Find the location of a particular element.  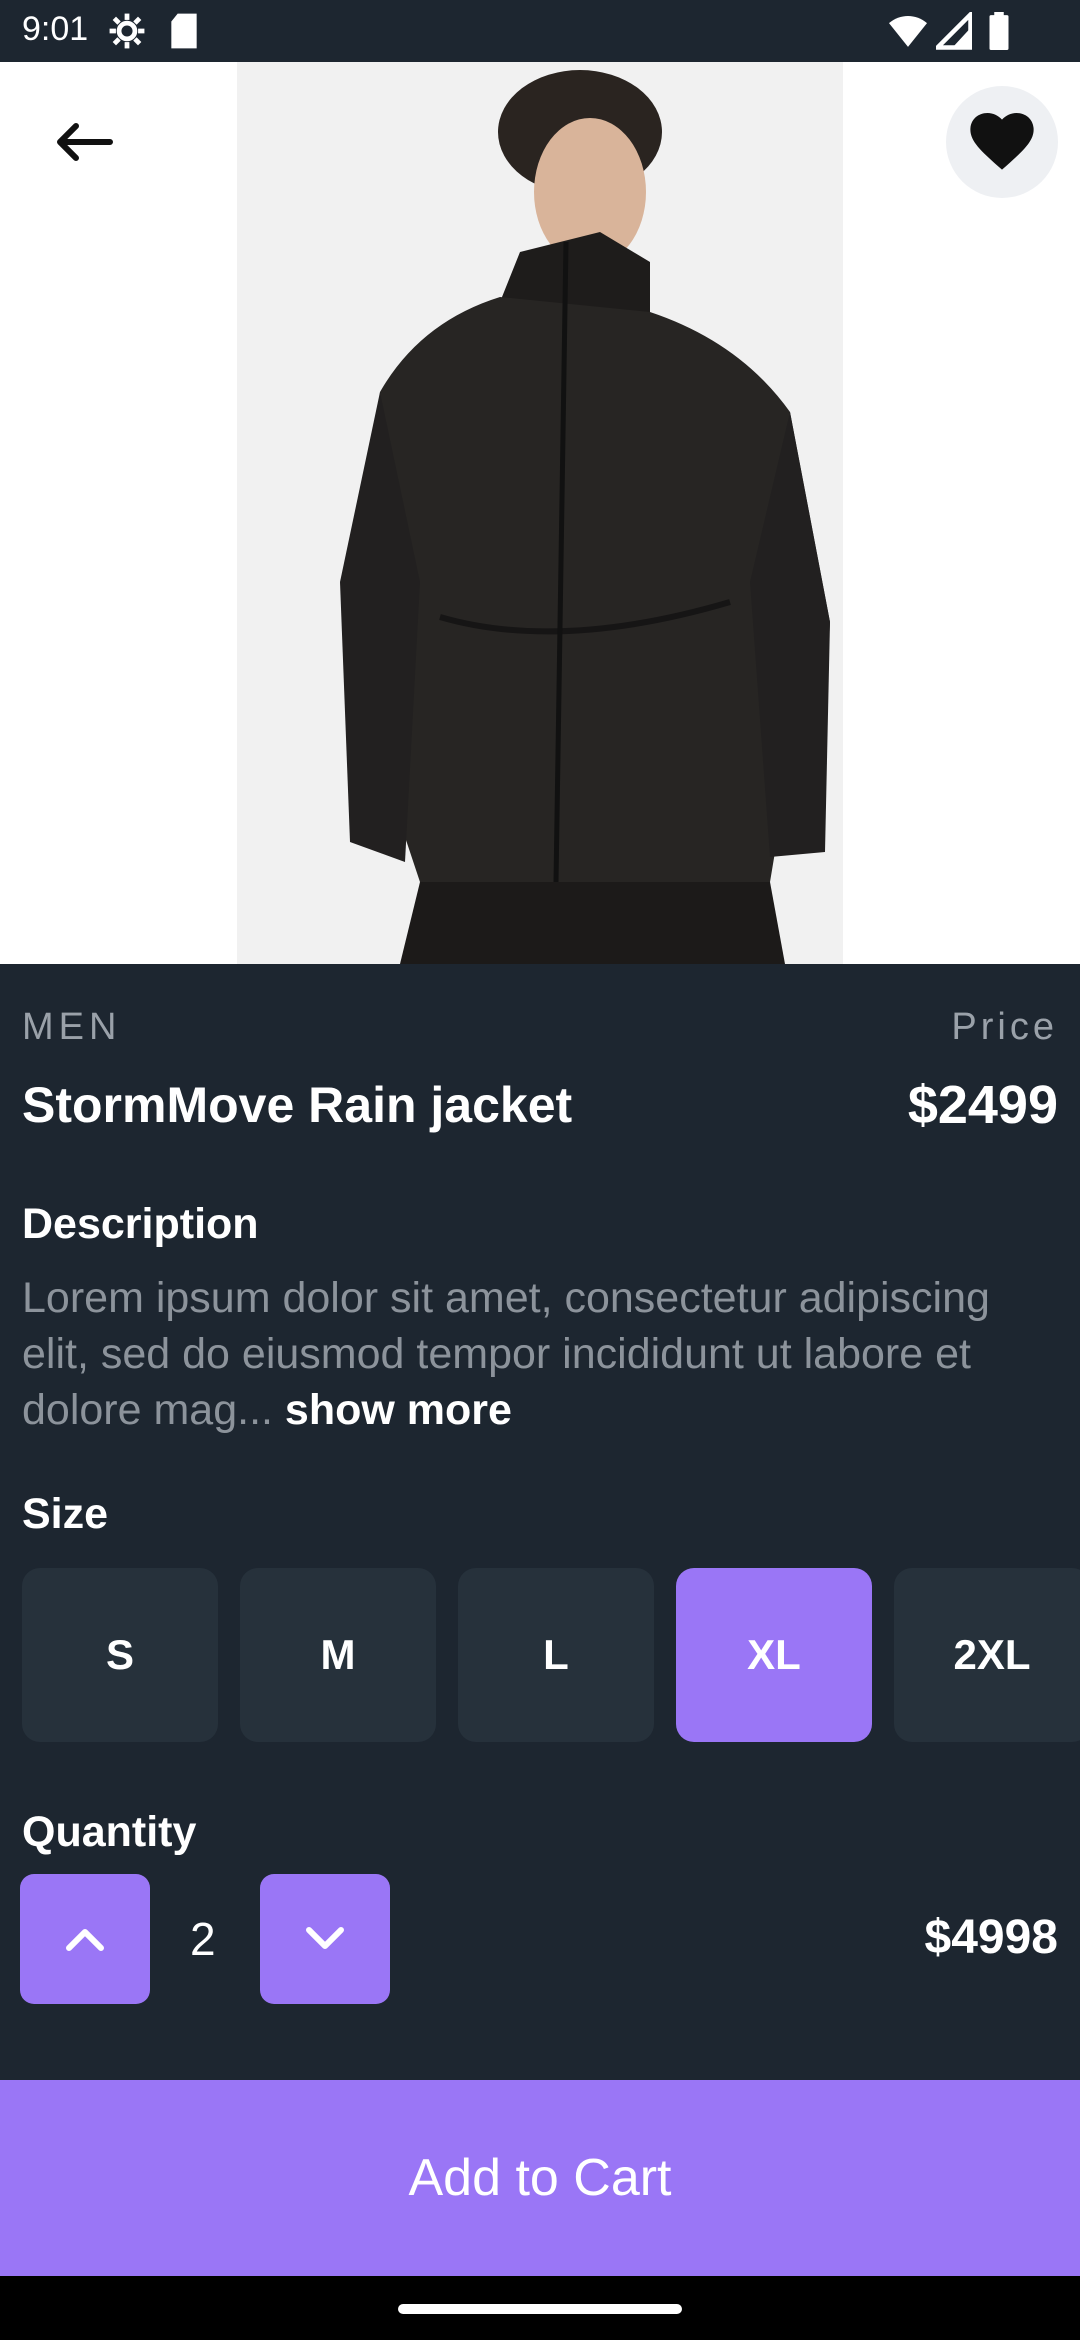

add-to-cart-button: Add to Cart is located at coordinates (540, 2178).